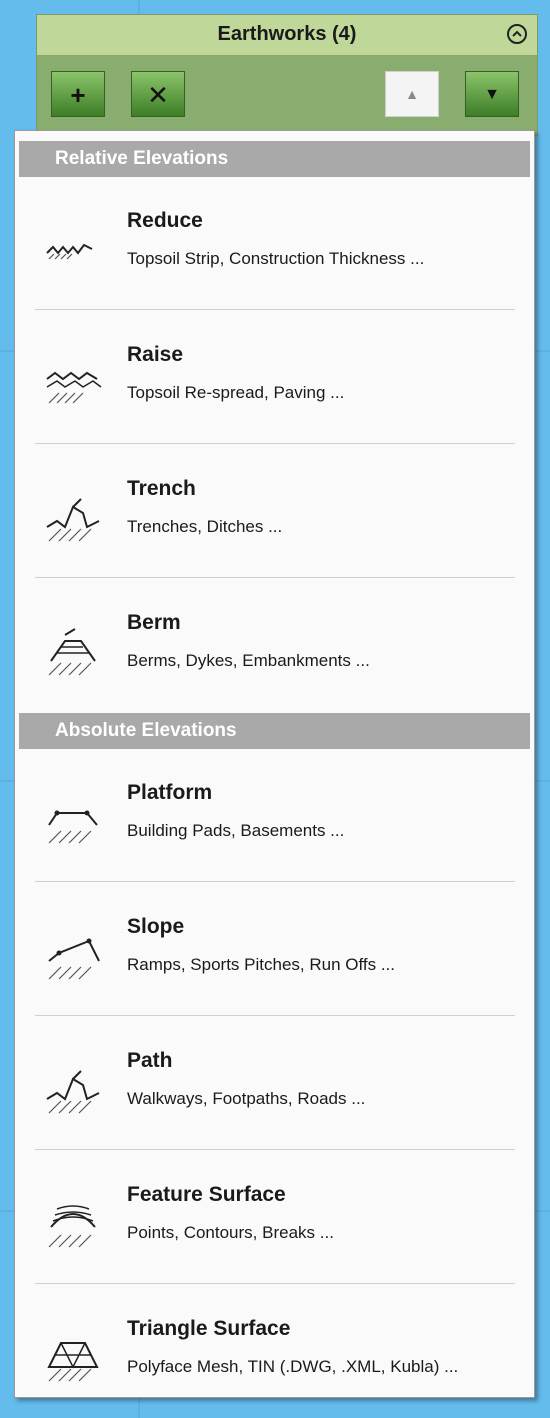 The height and width of the screenshot is (1418, 550). Describe the element at coordinates (287, 75) in the screenshot. I see `earthworks-panel: Earthworks (4) + ✕ ▲ ▼` at that location.